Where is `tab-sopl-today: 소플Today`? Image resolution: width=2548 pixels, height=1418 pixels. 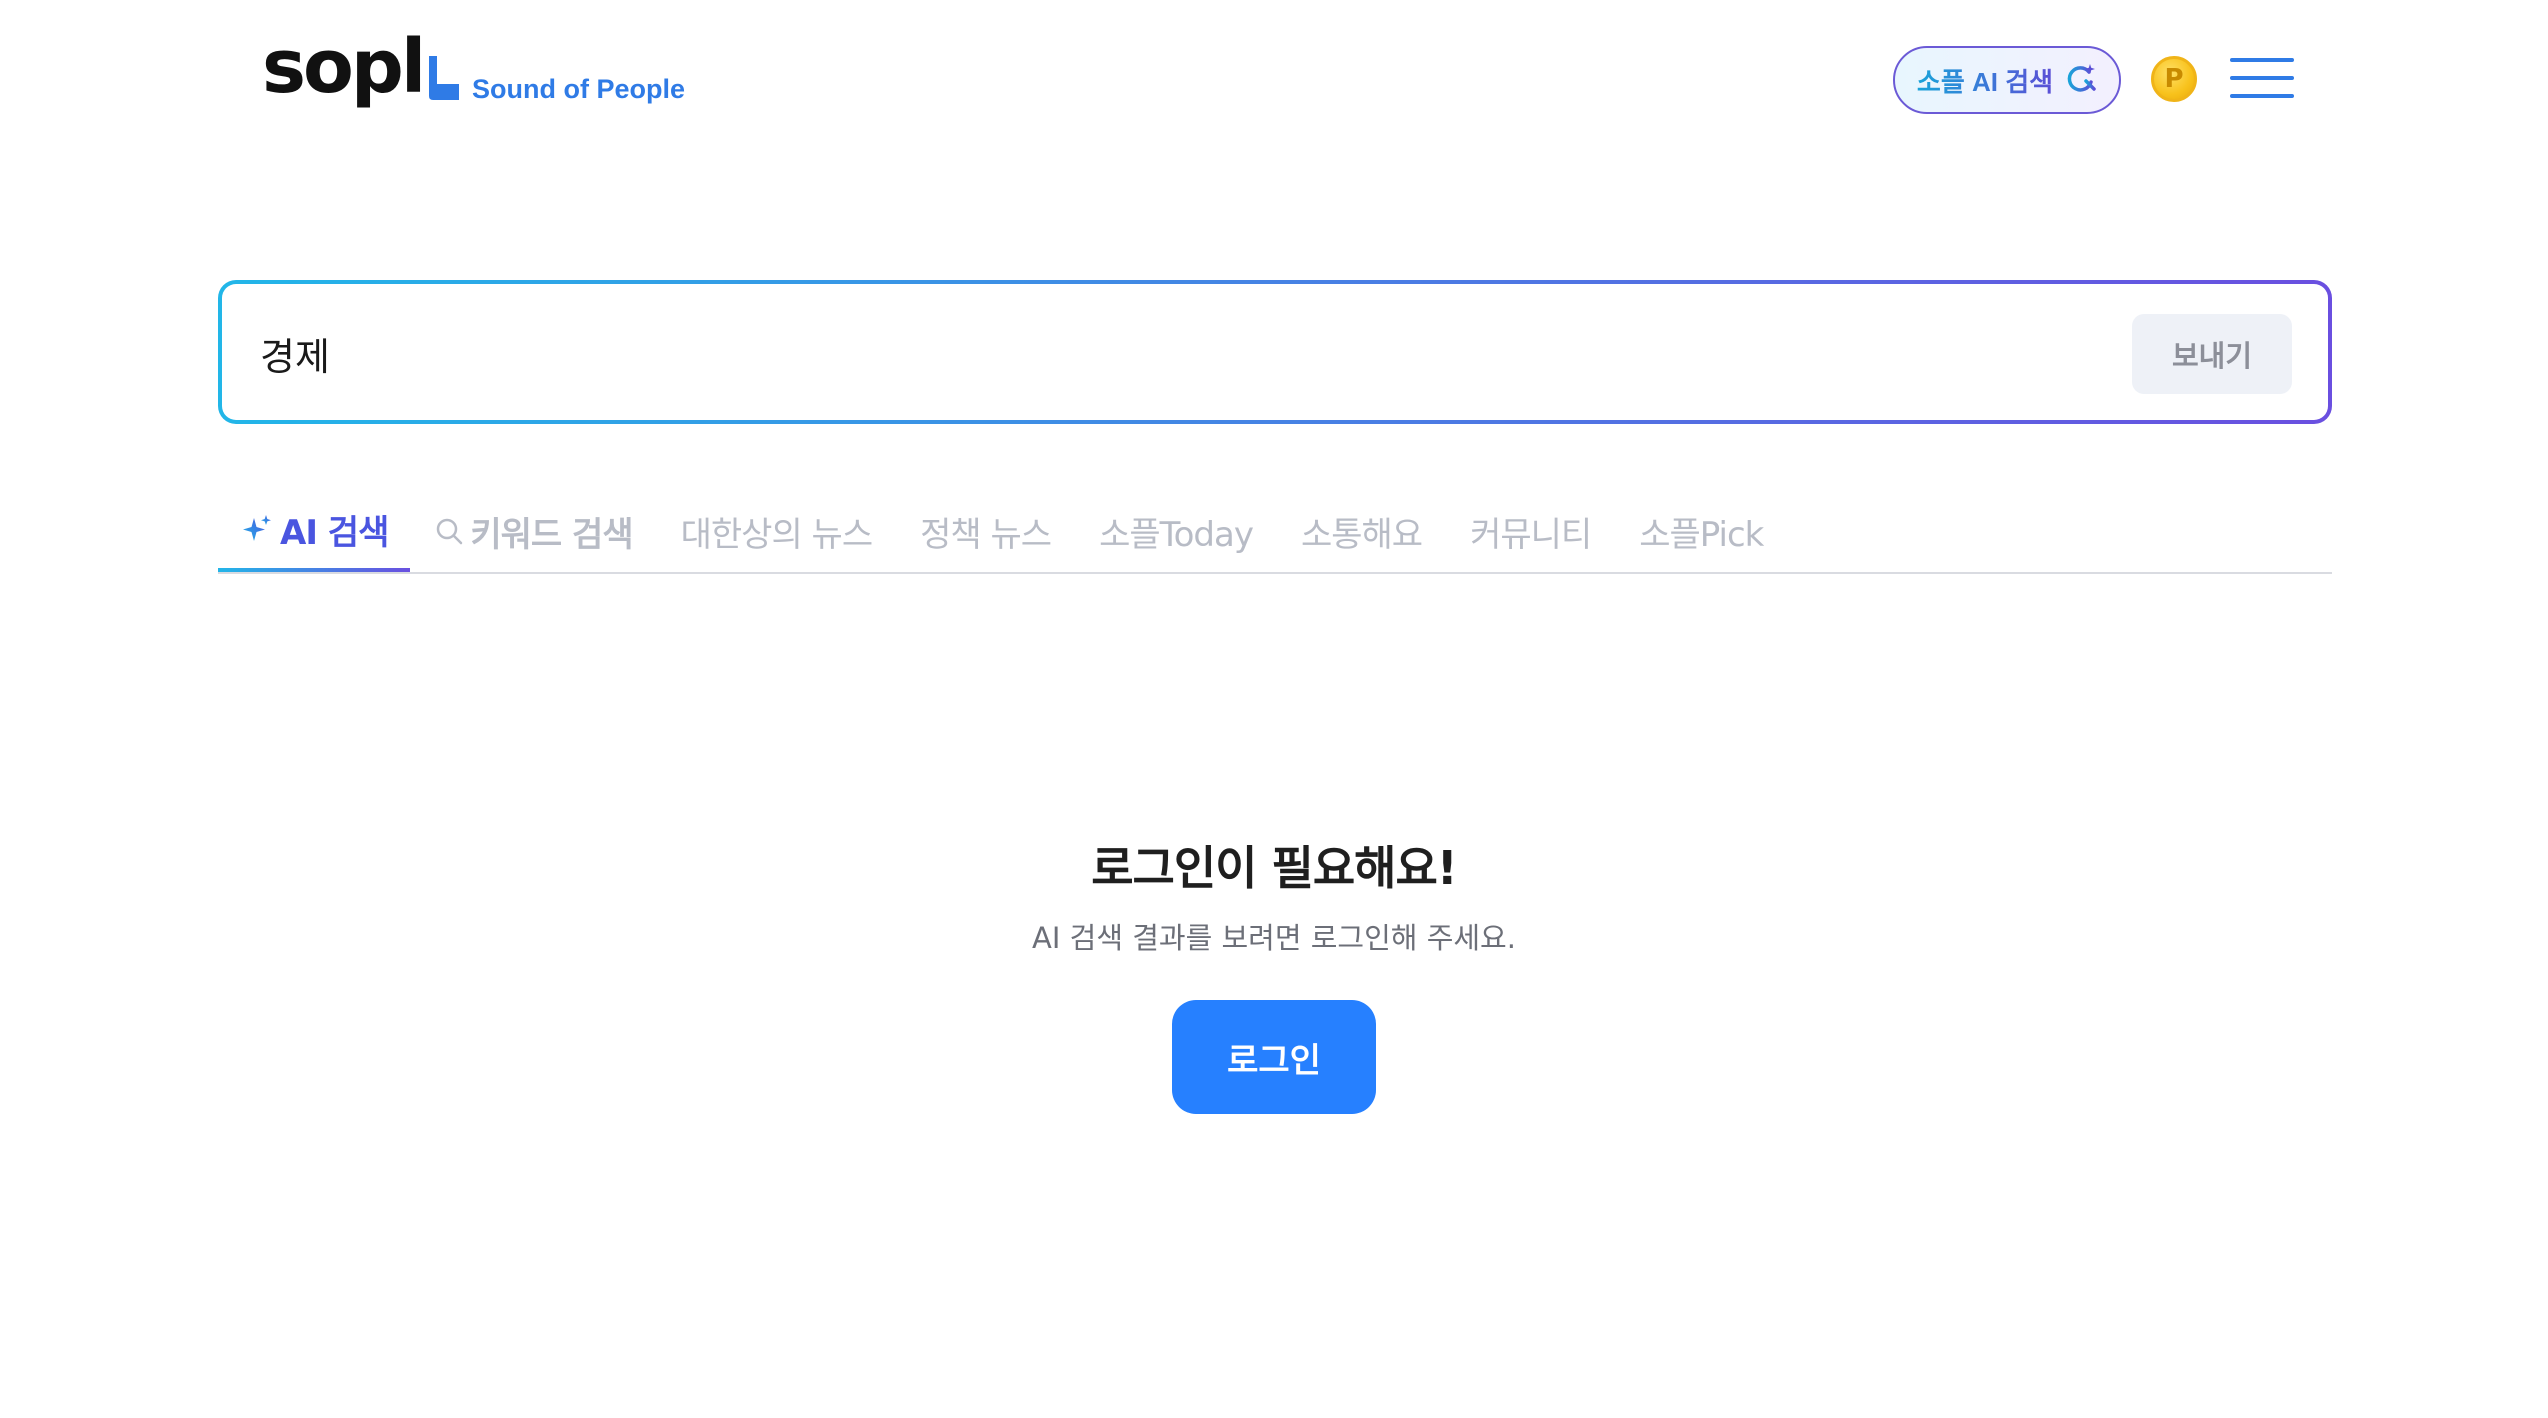
tab-sopl-today: 소플Today is located at coordinates (1176, 531).